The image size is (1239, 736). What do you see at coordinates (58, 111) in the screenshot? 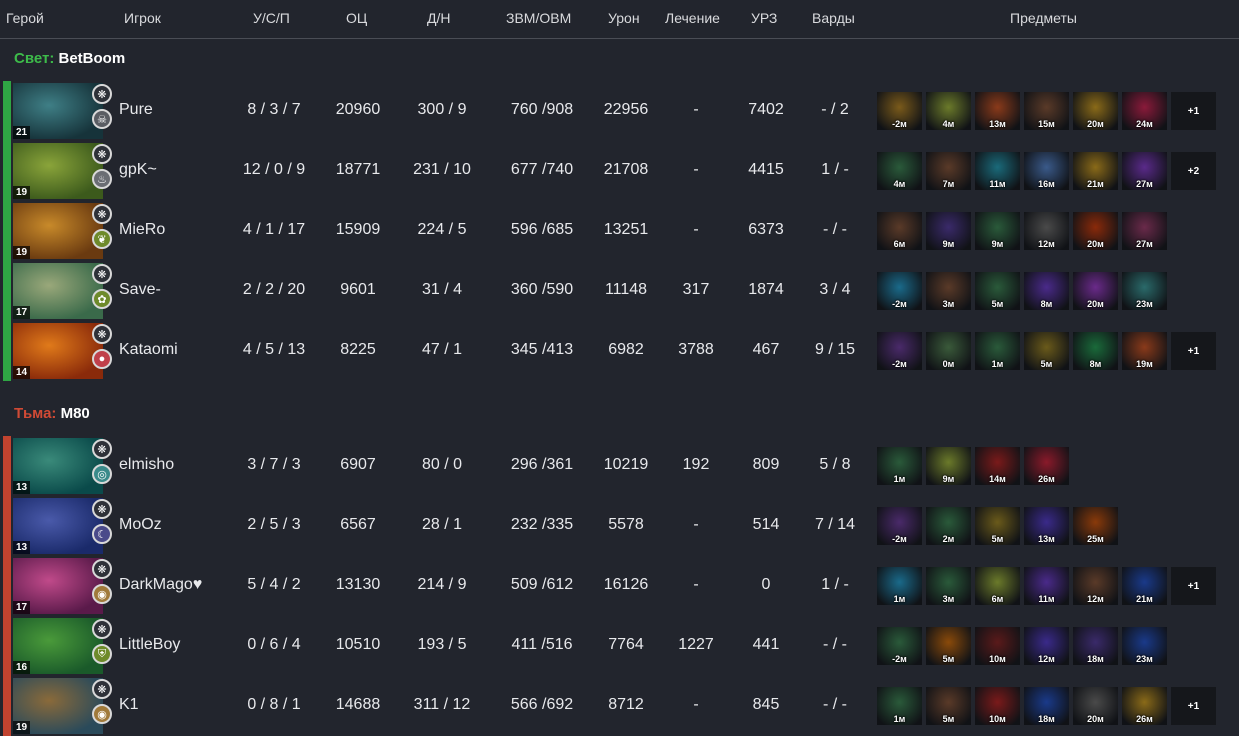
I see `hero-portrait: 21` at bounding box center [58, 111].